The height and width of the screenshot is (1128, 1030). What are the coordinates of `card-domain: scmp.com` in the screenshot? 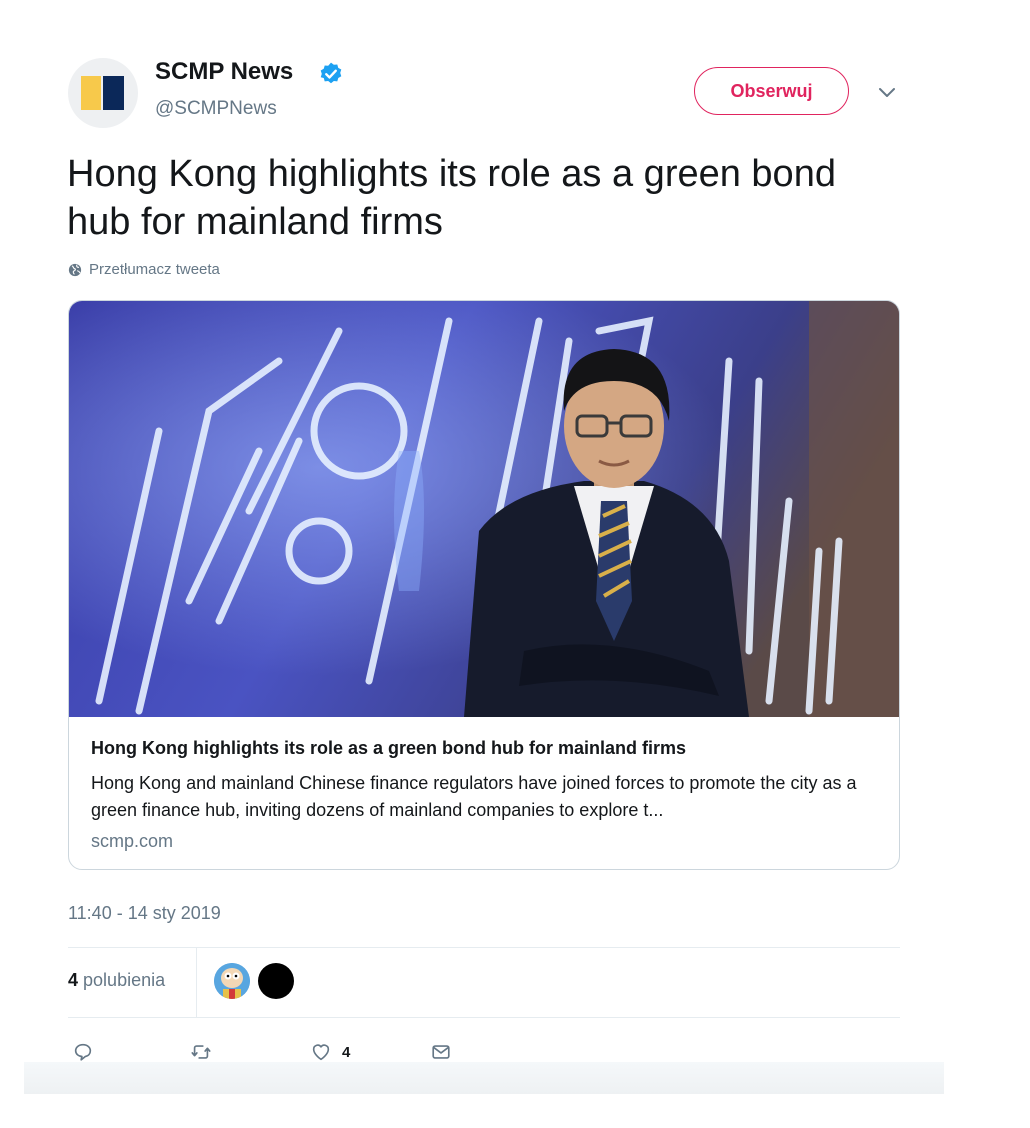 It's located at (132, 841).